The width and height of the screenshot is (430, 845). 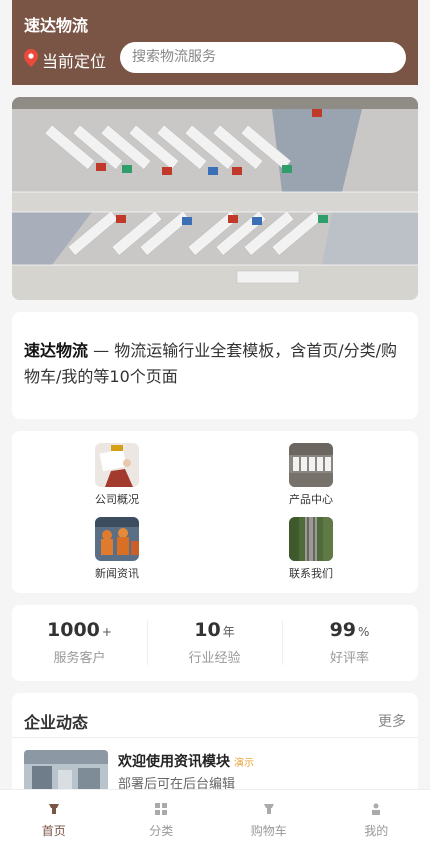 I want to click on stat-label: 好评率, so click(x=349, y=656).